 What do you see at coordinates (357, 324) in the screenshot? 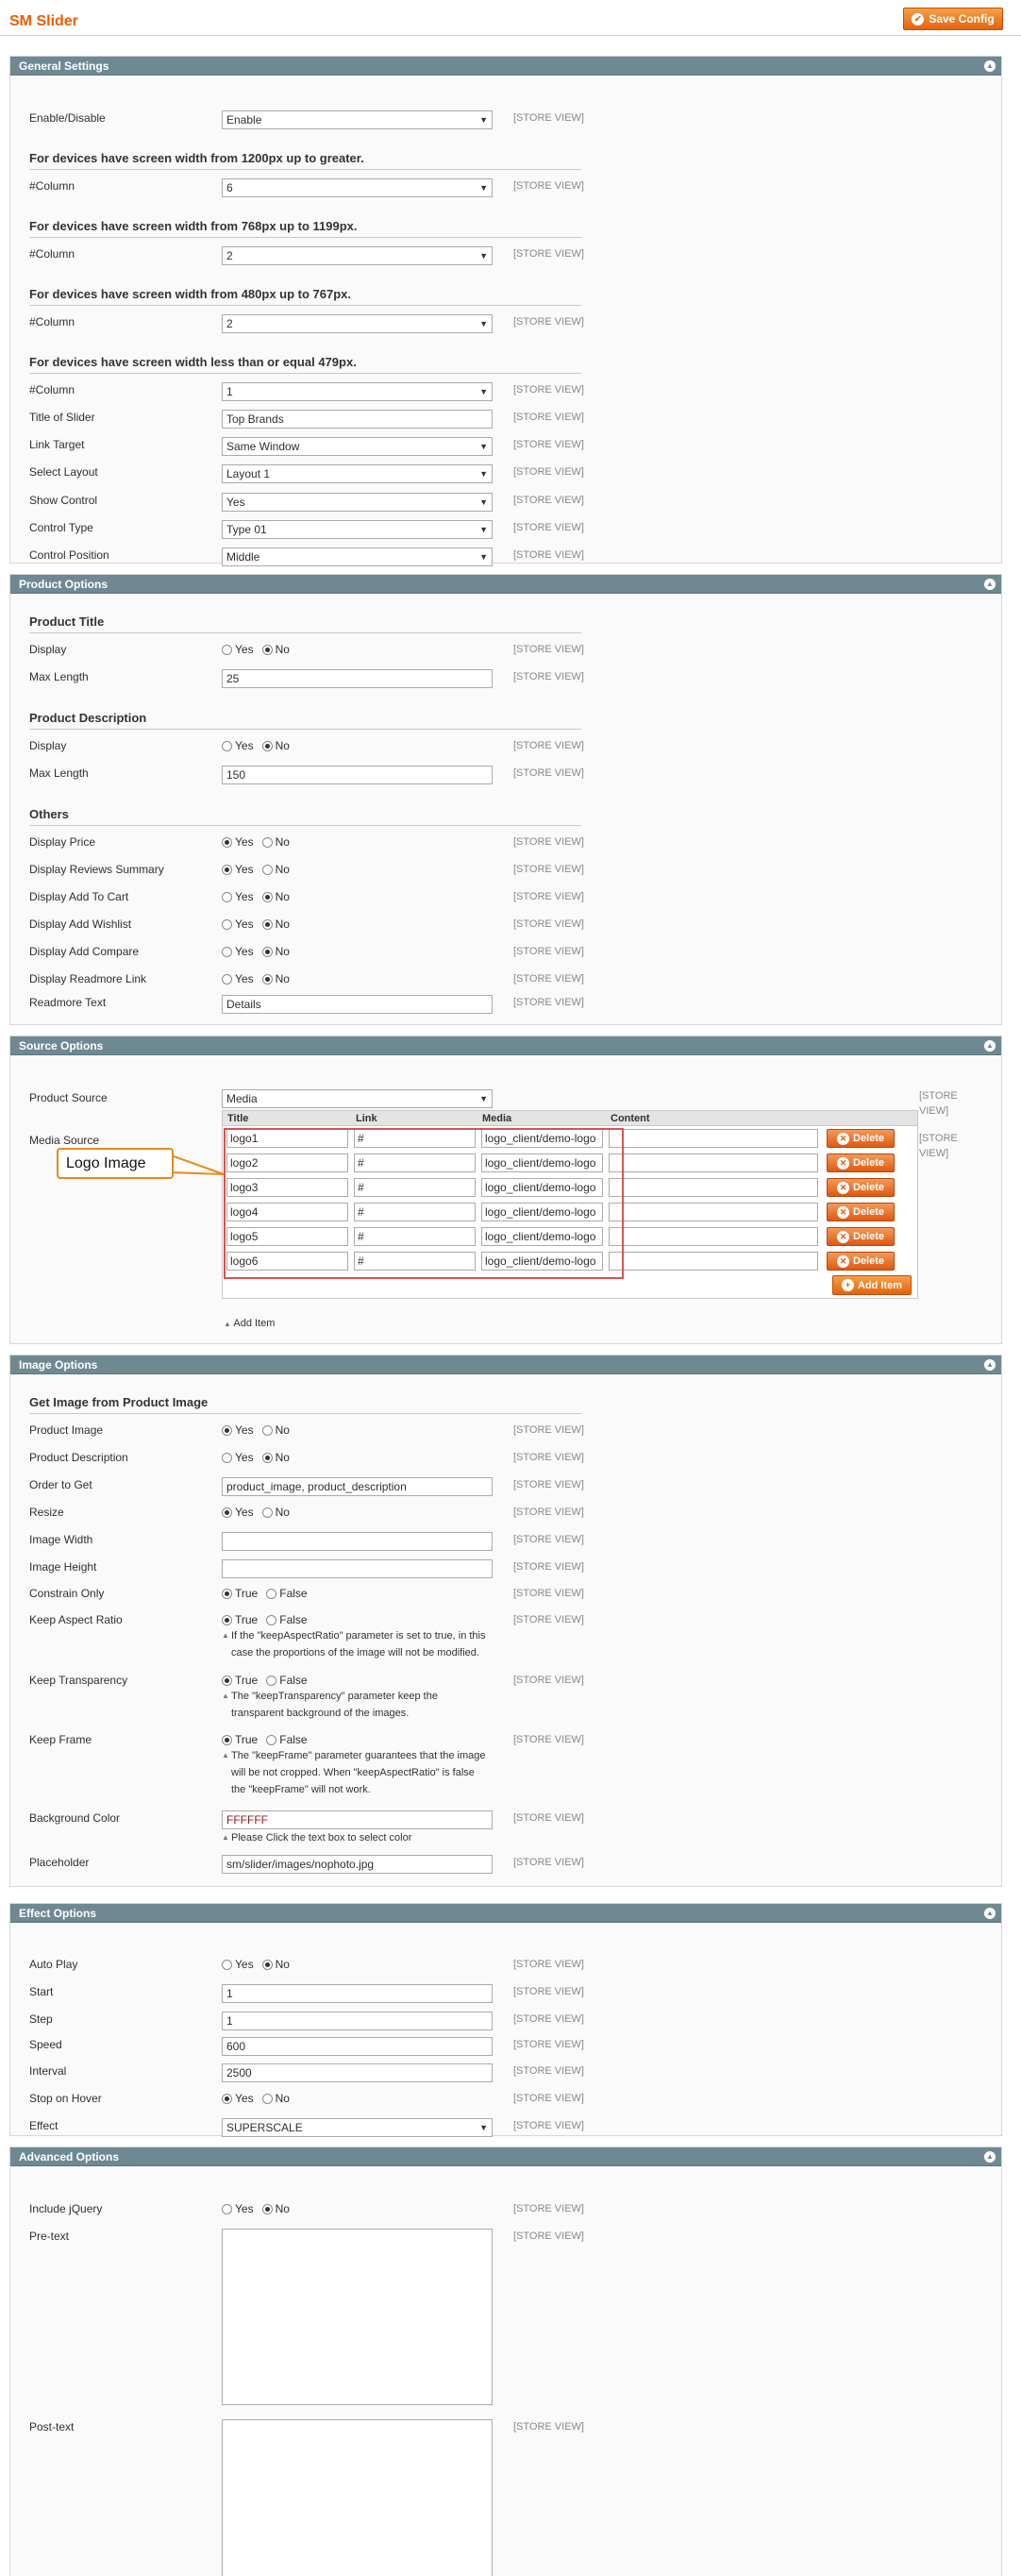
I see `column-480-select: 2 ▼` at bounding box center [357, 324].